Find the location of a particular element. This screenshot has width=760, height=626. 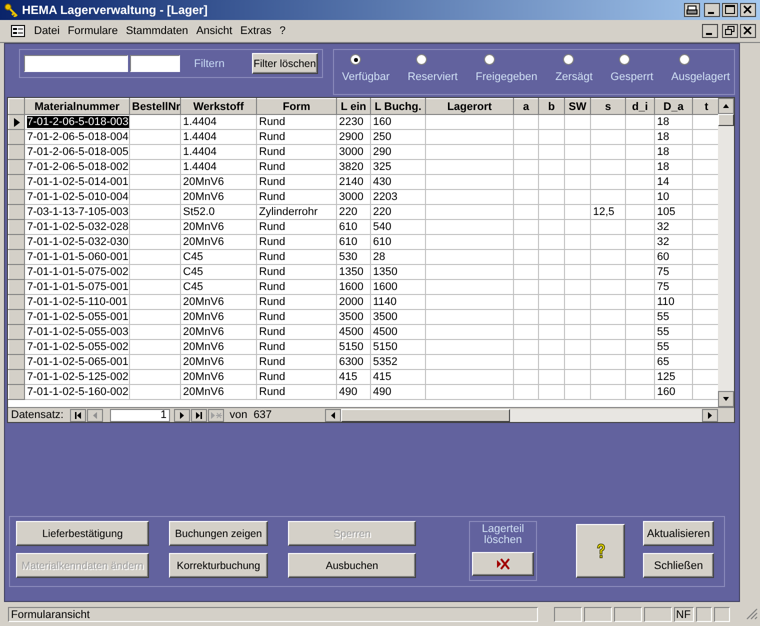

action-button: Lieferbestätigung is located at coordinates (82, 533).